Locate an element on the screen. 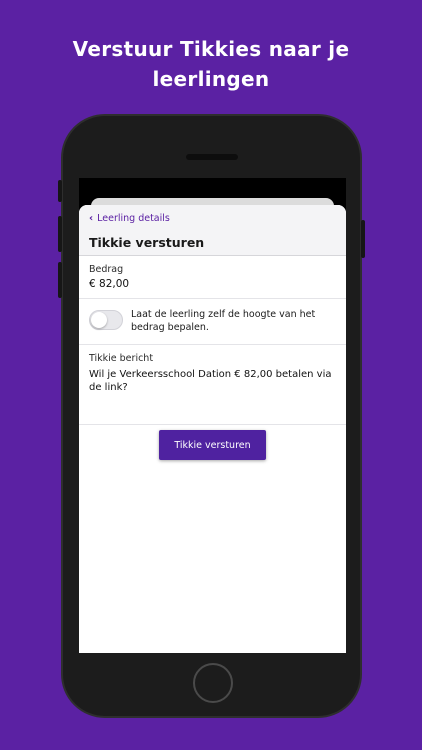 The image size is (422, 750). button-container: Tikkie versturen is located at coordinates (212, 445).